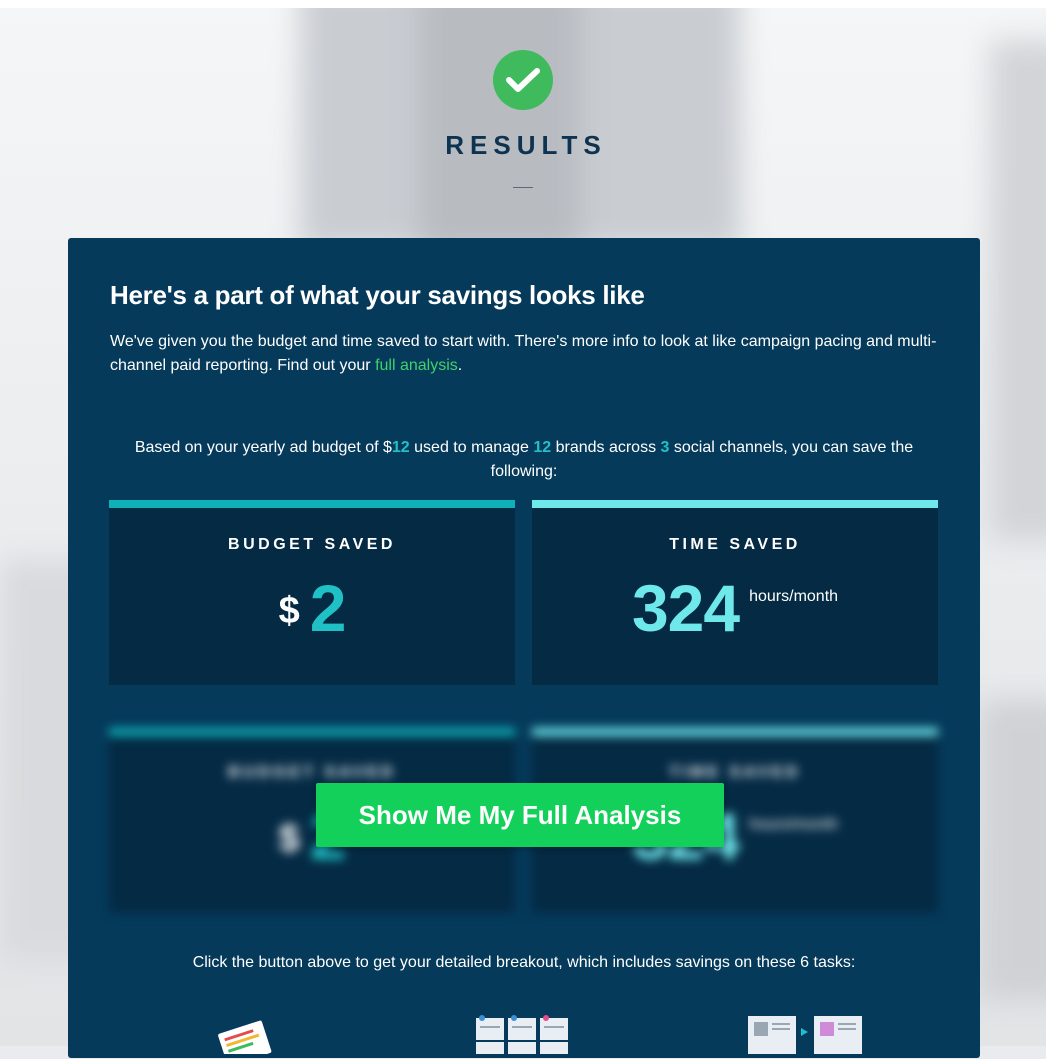 This screenshot has width=1046, height=1059. I want to click on time-saved-panel: TIME SAVED 324 hours/month, so click(735, 592).